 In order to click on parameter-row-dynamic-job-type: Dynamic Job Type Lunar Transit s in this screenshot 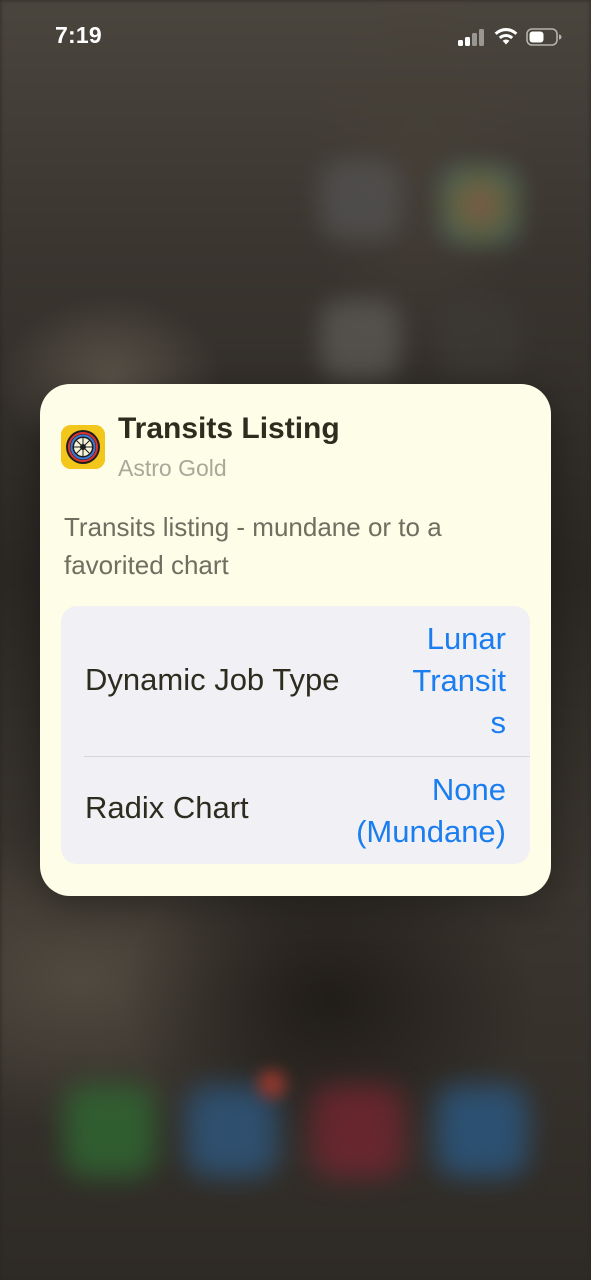, I will do `click(295, 681)`.